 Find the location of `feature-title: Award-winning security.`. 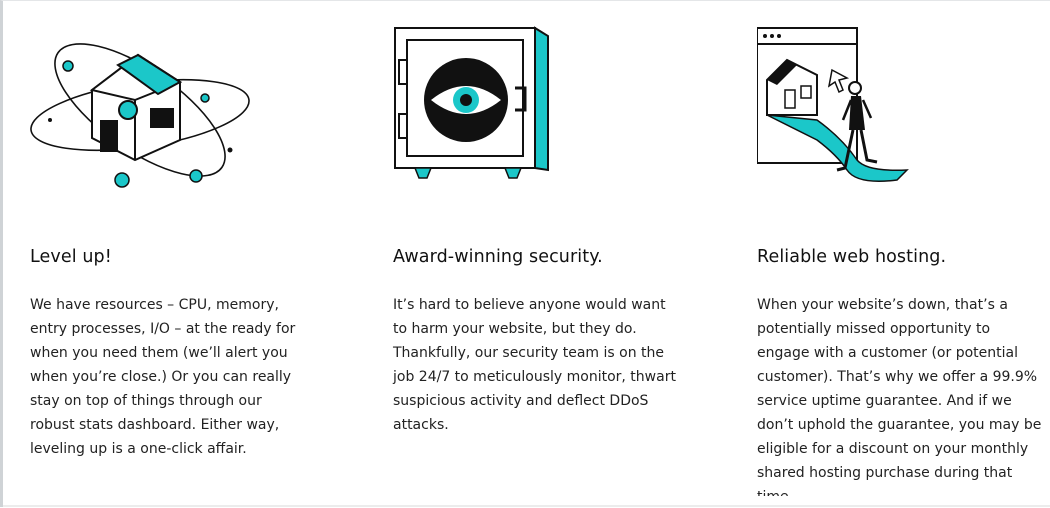

feature-title: Award-winning security. is located at coordinates (498, 257).